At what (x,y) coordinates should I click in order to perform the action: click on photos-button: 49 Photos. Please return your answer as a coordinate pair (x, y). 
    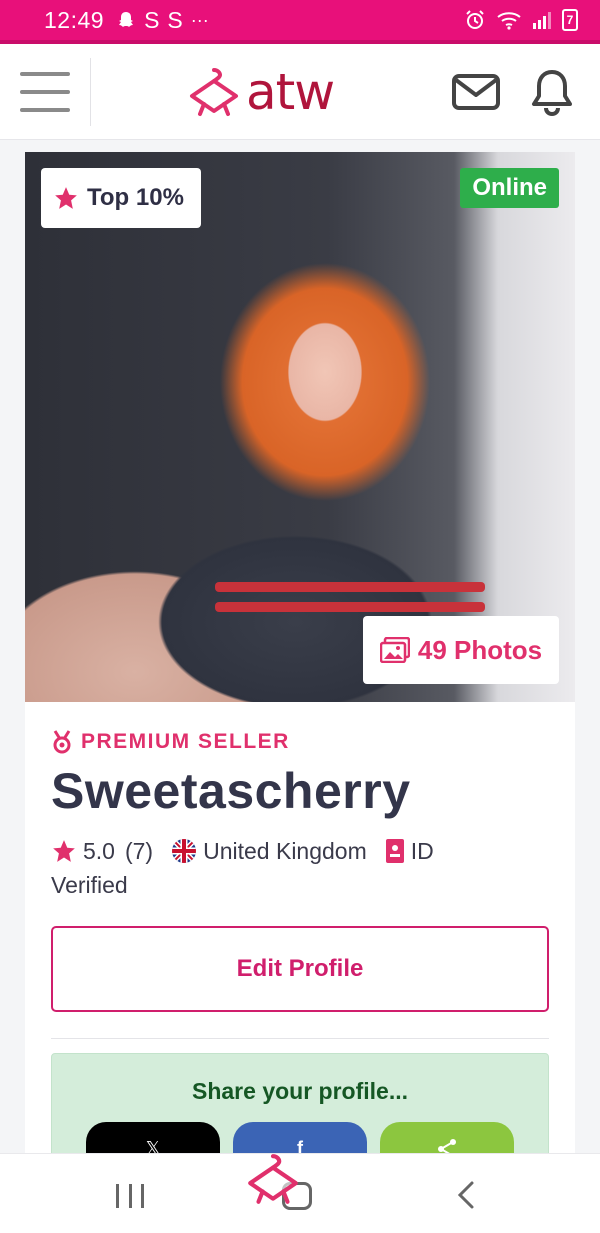
    Looking at the image, I should click on (461, 650).